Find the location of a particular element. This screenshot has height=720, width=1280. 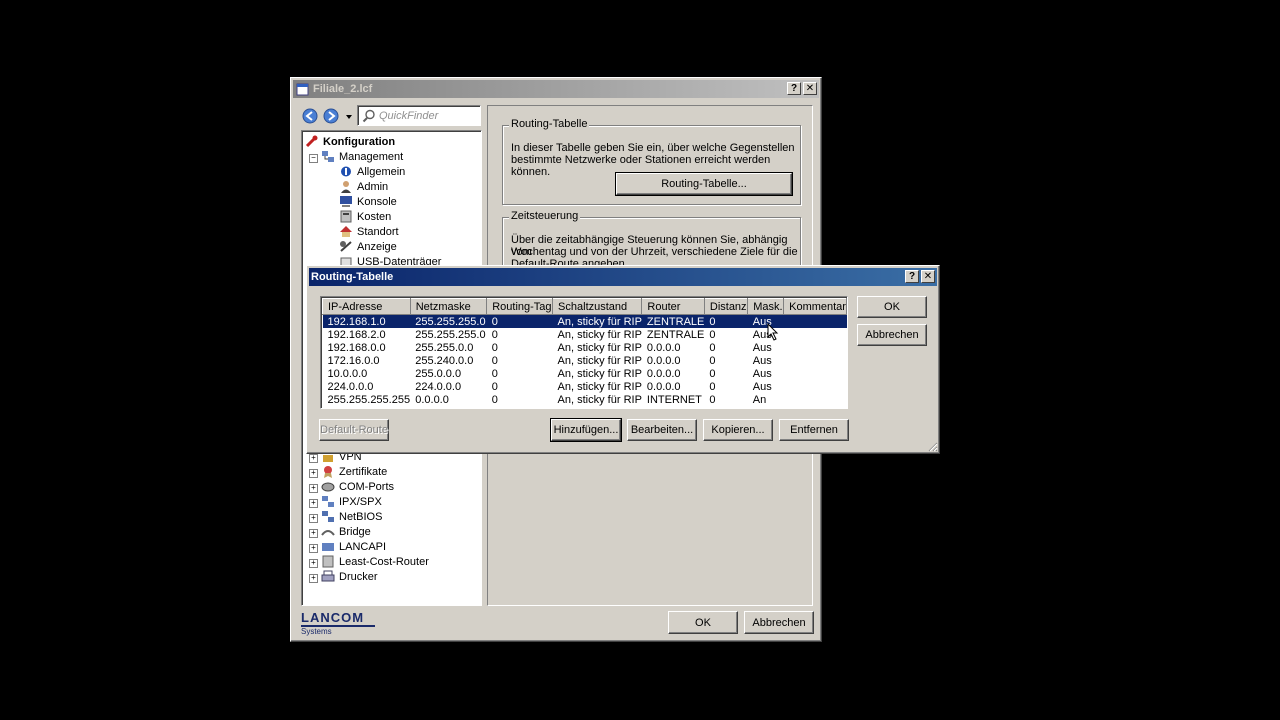

dialog-help-button: ? is located at coordinates (912, 276).